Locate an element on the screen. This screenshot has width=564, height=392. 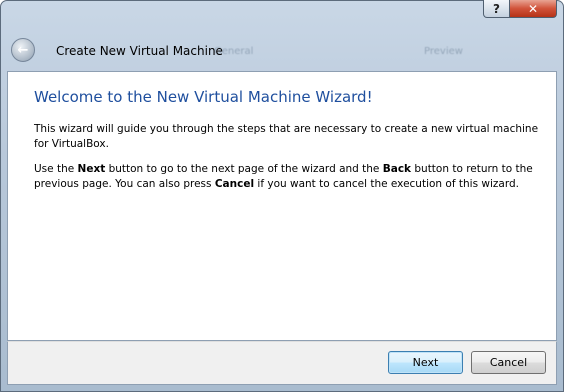
instructions-text: Use the is located at coordinates (56, 169).